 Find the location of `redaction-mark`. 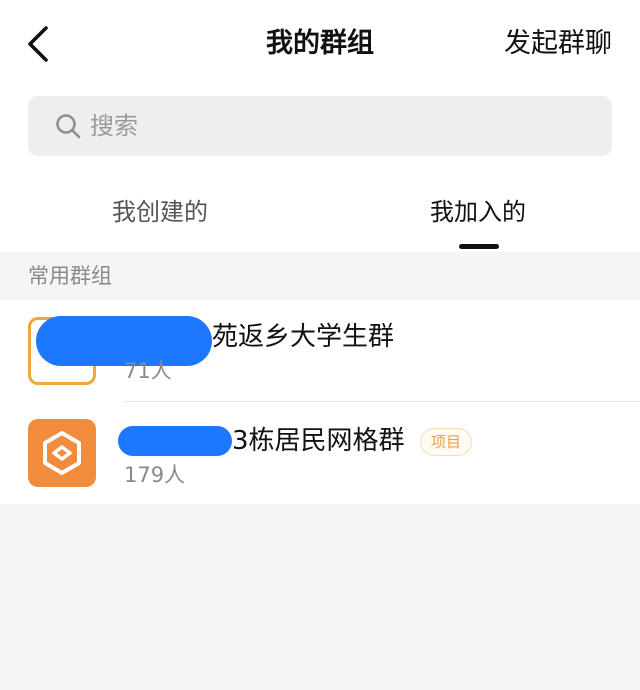

redaction-mark is located at coordinates (175, 441).